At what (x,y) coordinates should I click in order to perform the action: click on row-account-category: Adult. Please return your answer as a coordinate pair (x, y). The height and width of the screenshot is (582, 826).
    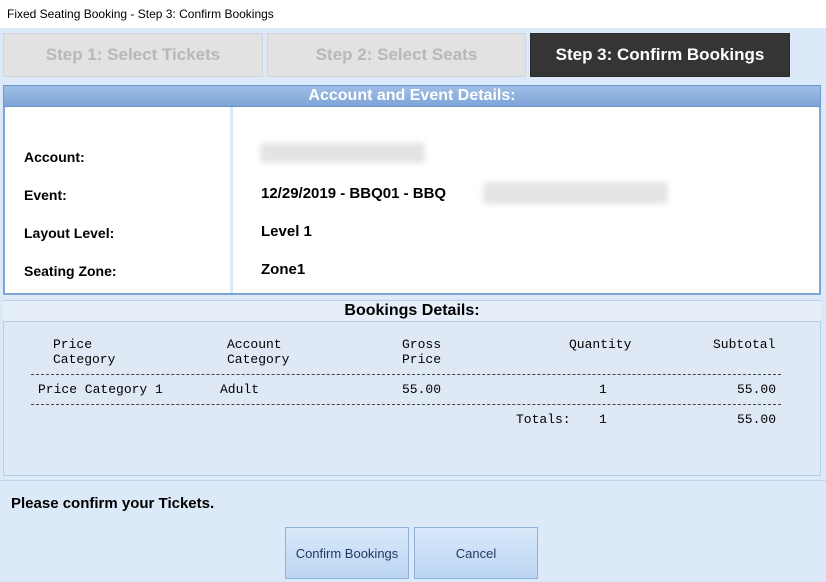
    Looking at the image, I should click on (240, 389).